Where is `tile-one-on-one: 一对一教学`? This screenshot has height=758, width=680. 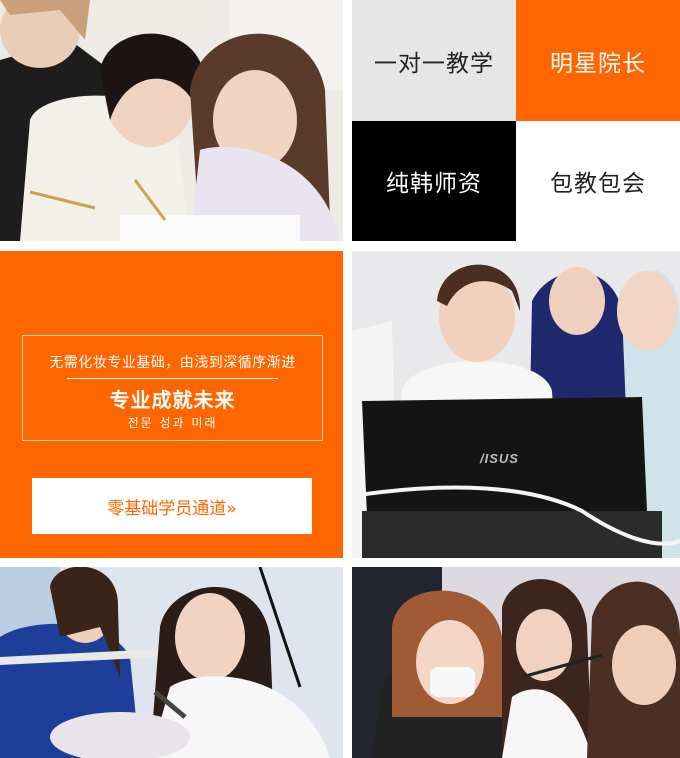 tile-one-on-one: 一对一教学 is located at coordinates (434, 60).